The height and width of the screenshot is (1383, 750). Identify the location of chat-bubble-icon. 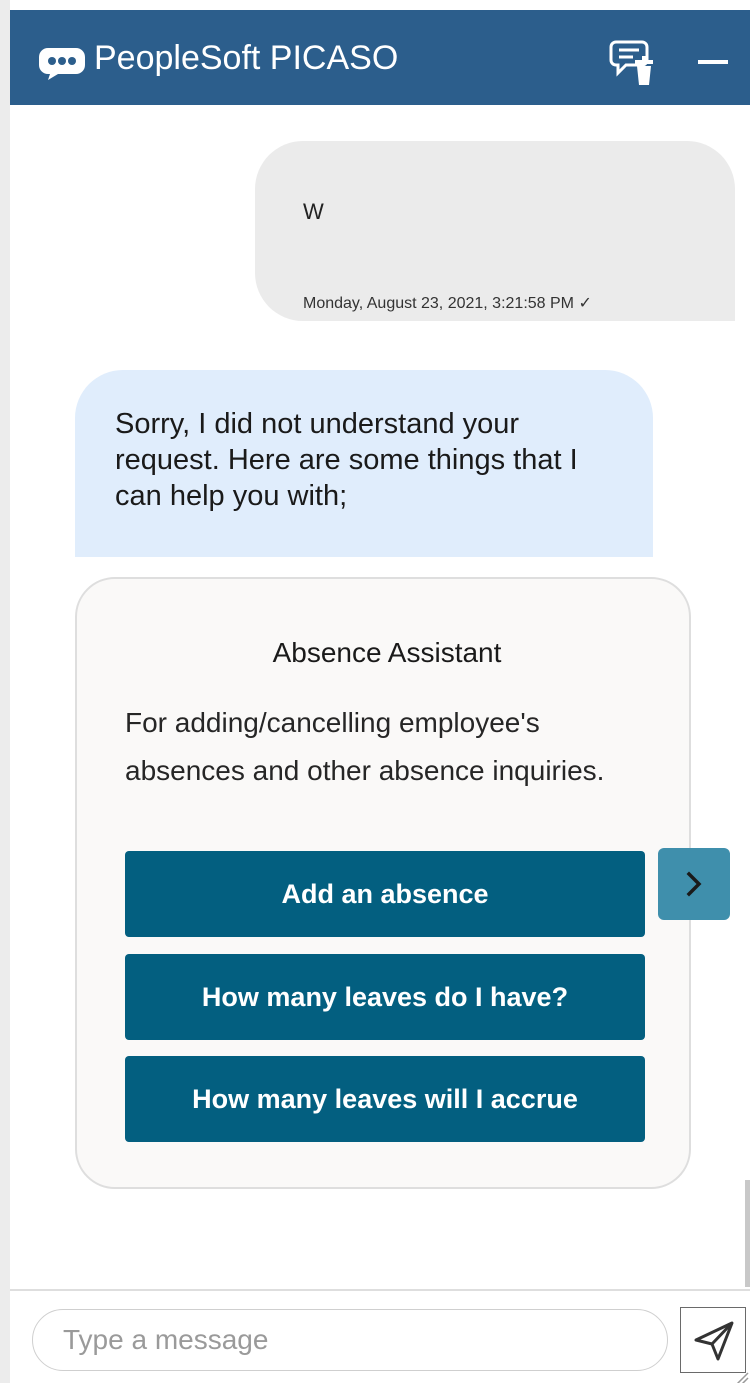
(62, 64).